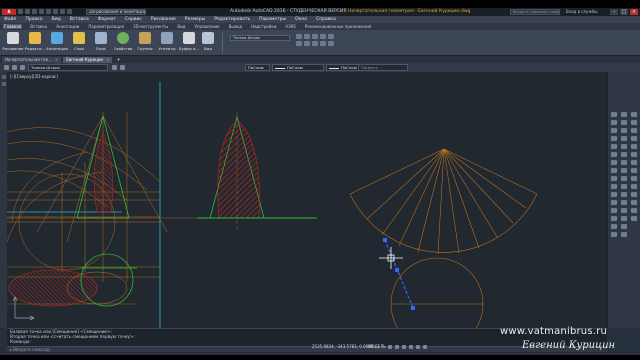  Describe the element at coordinates (634, 170) in the screenshot. I see `angular-icon` at that location.